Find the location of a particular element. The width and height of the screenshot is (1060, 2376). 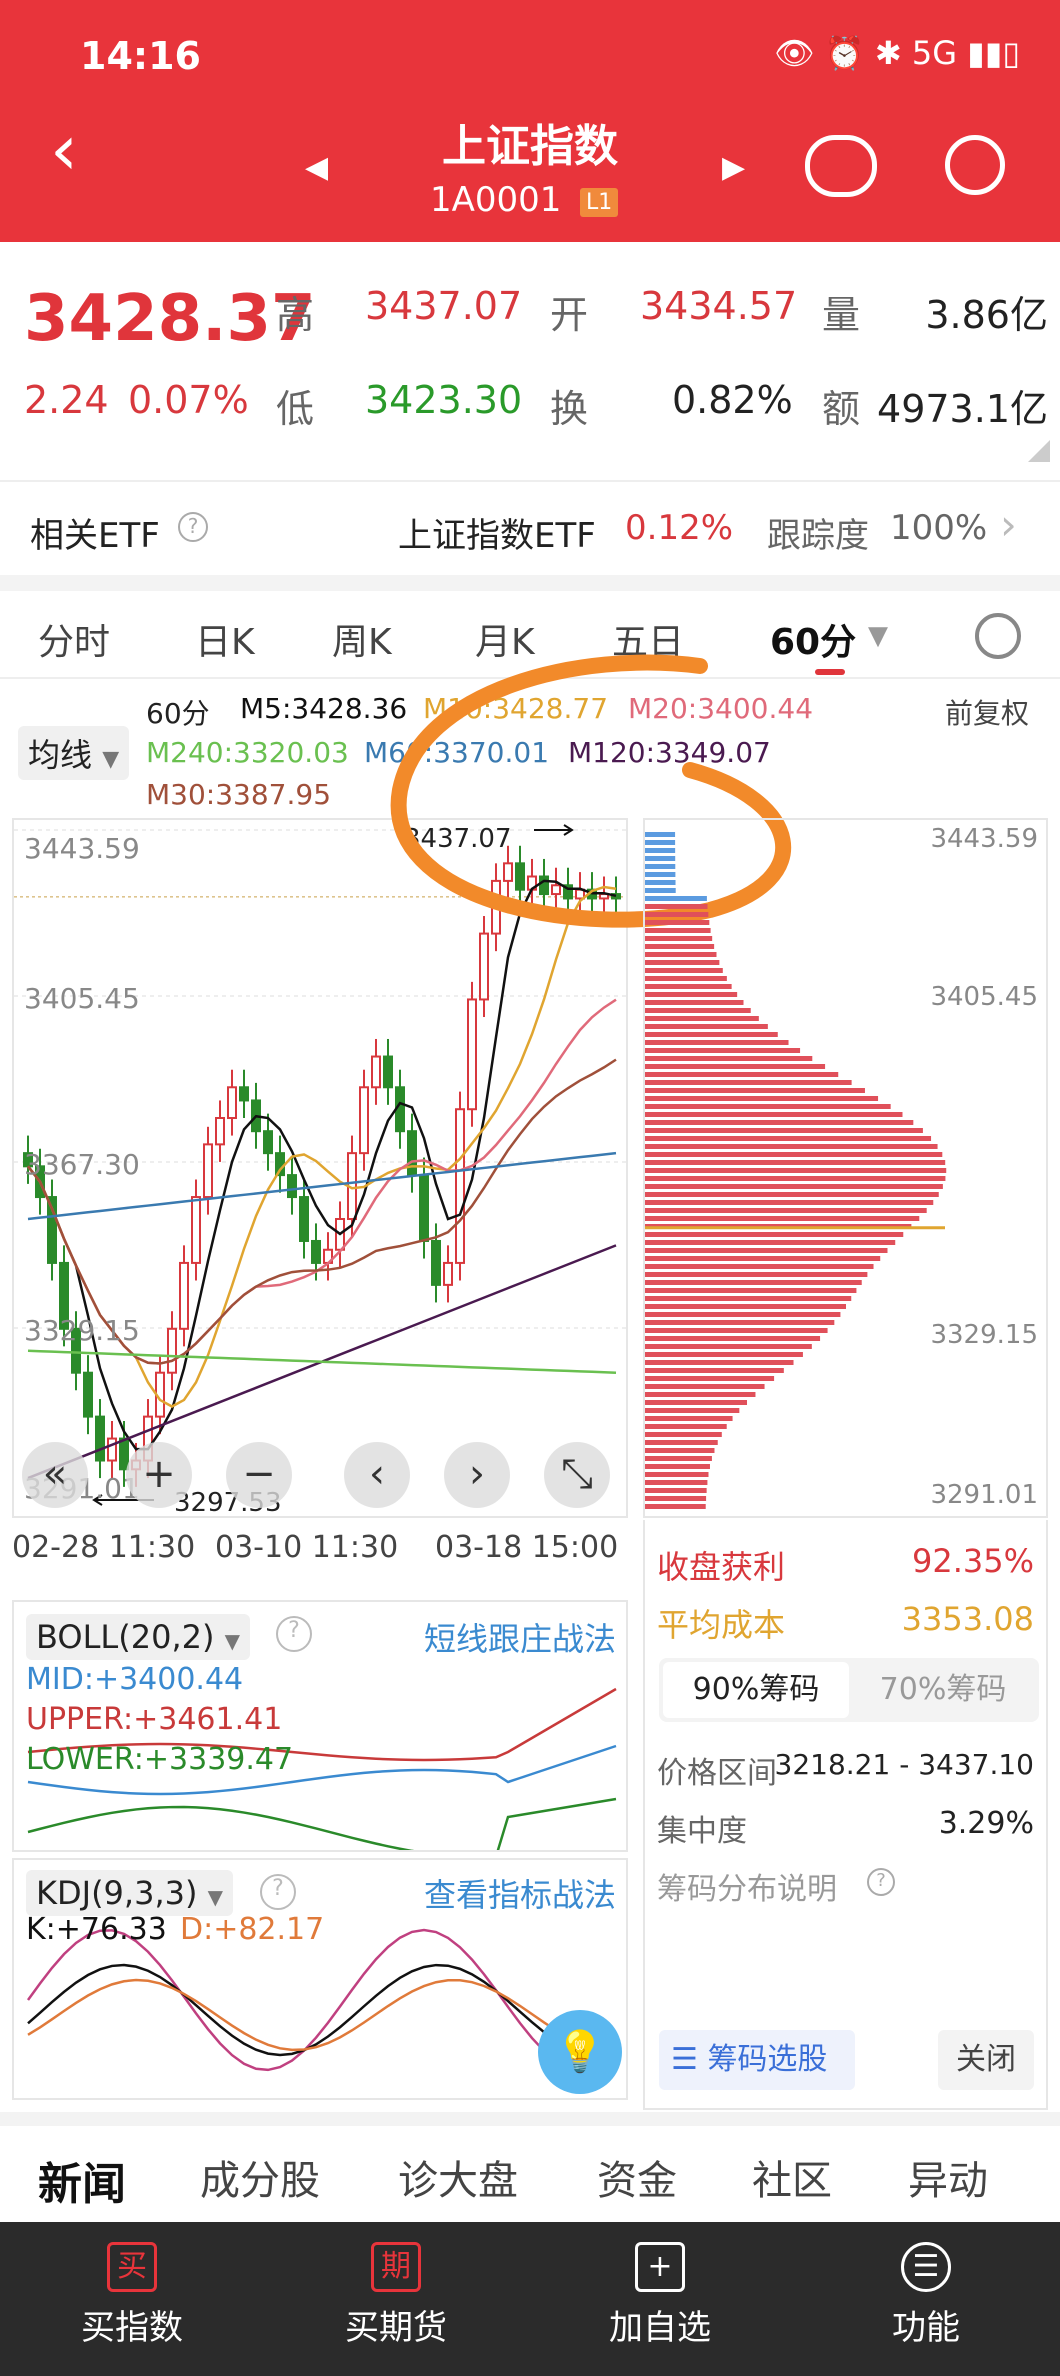

tab-news: 新闻 is located at coordinates (82, 2180).